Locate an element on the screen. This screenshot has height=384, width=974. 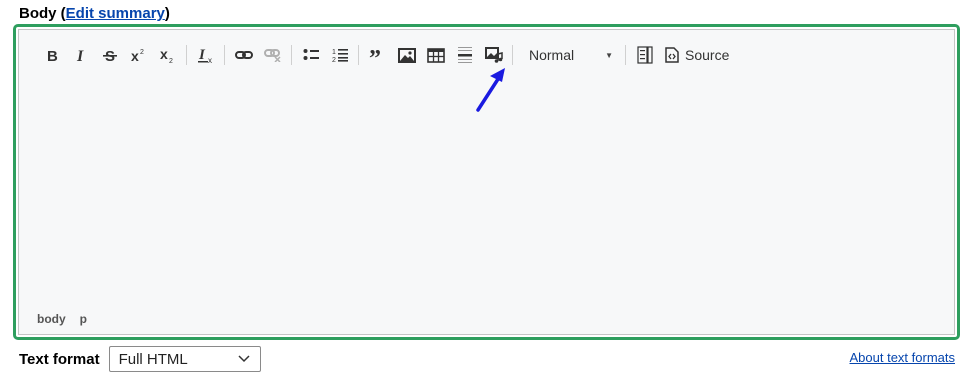
remove-format-button: I x is located at coordinates (205, 55).